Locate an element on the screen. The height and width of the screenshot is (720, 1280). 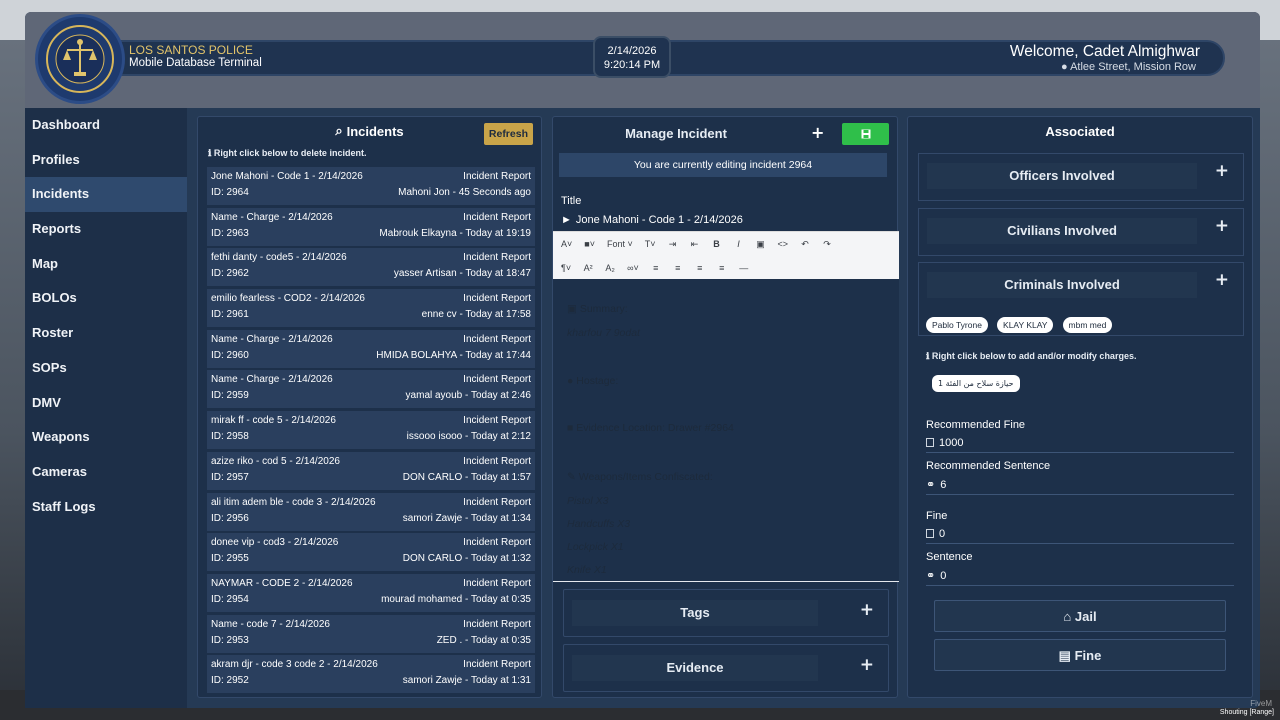
editor-item-2: Handcuffs X3 is located at coordinates (599, 524).